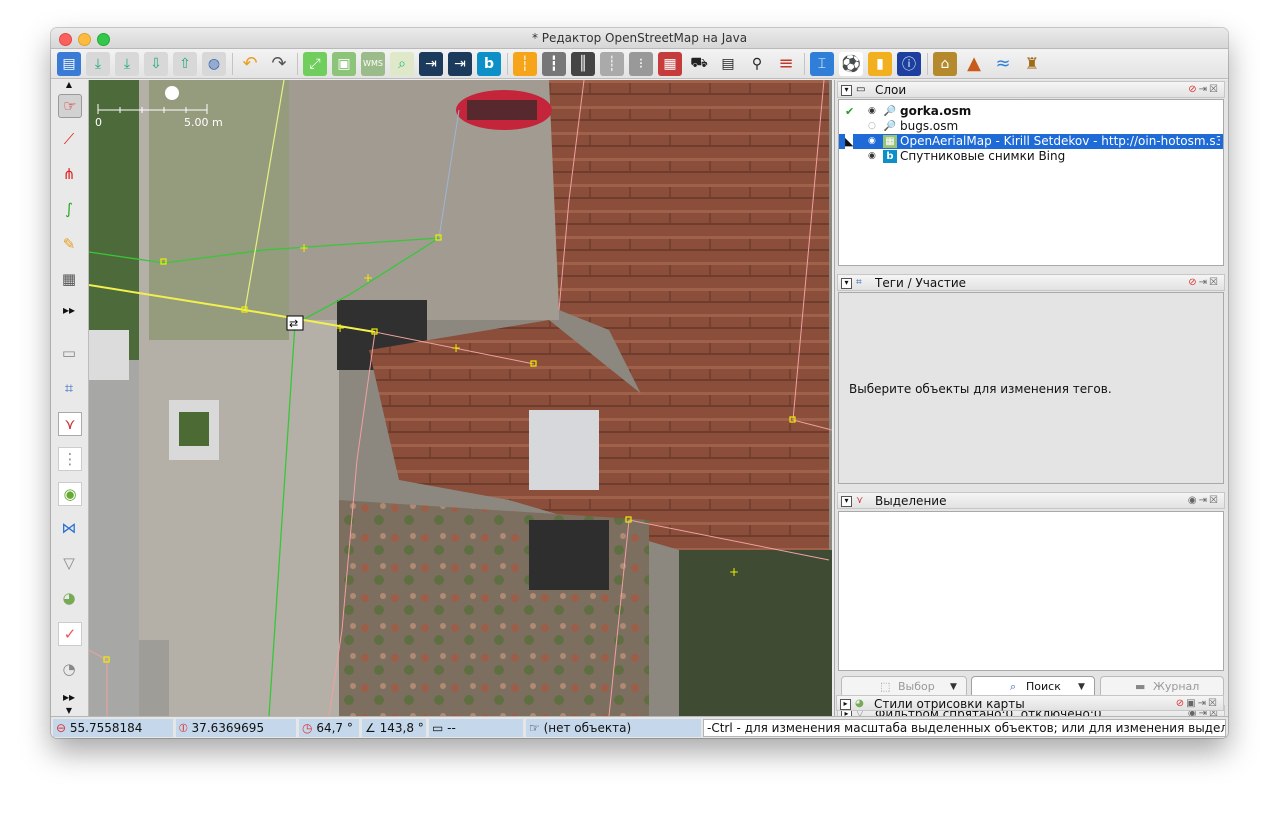  Describe the element at coordinates (554, 63) in the screenshot. I see `road-icon: ┇` at that location.